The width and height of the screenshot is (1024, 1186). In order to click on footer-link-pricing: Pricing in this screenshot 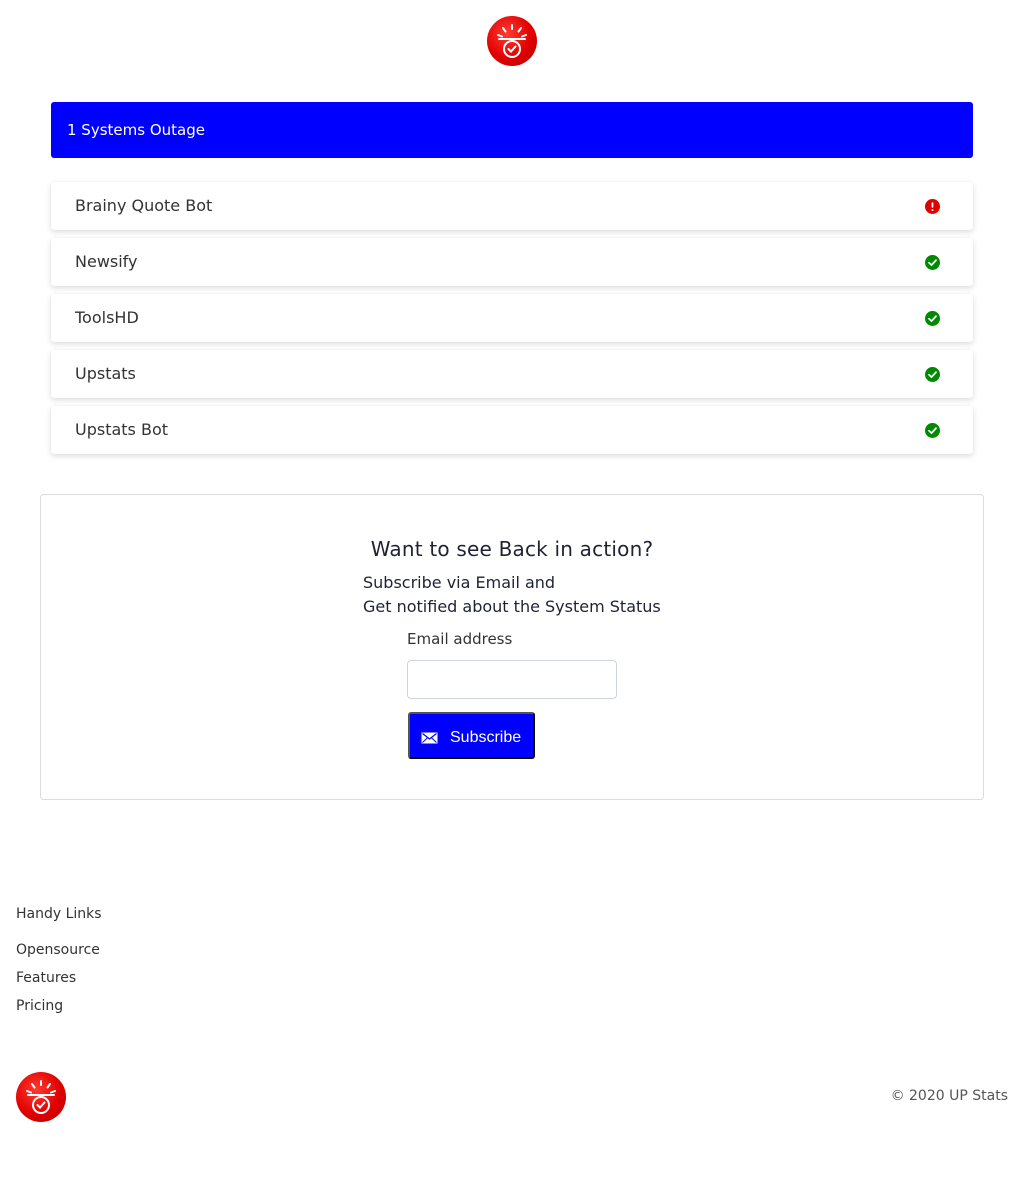, I will do `click(39, 1006)`.